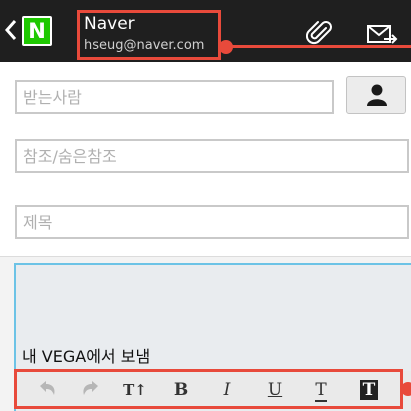 The image size is (411, 411). I want to click on contact-picker-button, so click(376, 95).